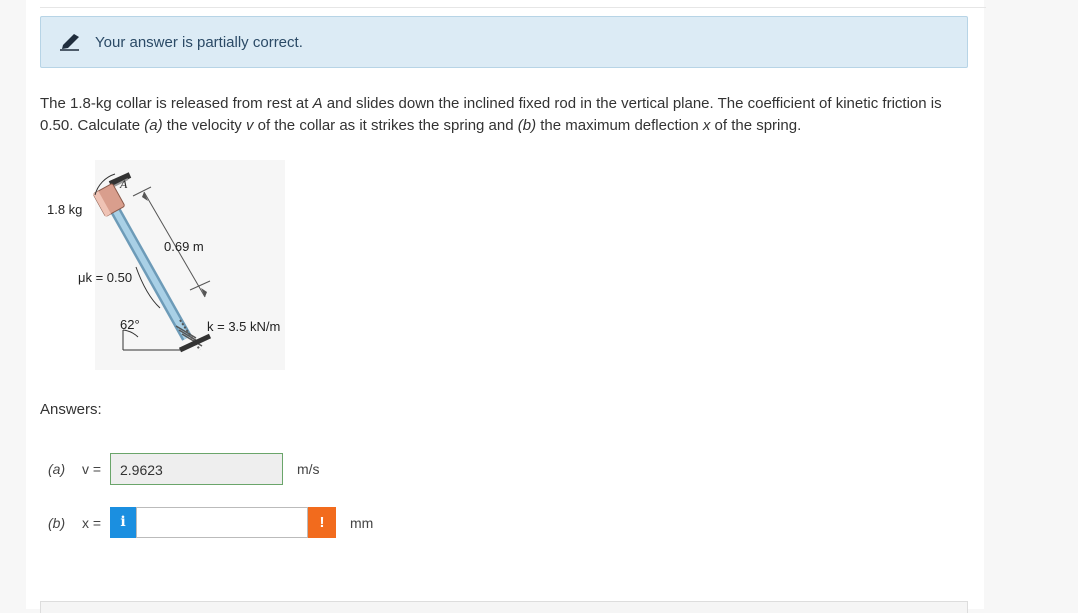 The width and height of the screenshot is (1078, 613). What do you see at coordinates (123, 522) in the screenshot?
I see `info-icon: i` at bounding box center [123, 522].